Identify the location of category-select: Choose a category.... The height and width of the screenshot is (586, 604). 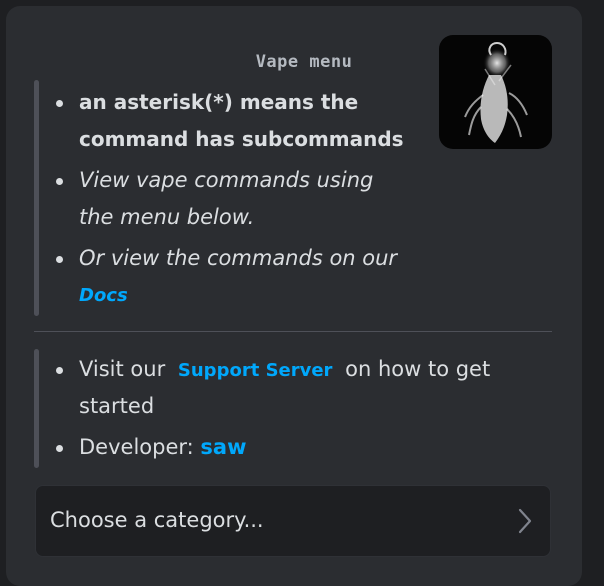
(293, 521).